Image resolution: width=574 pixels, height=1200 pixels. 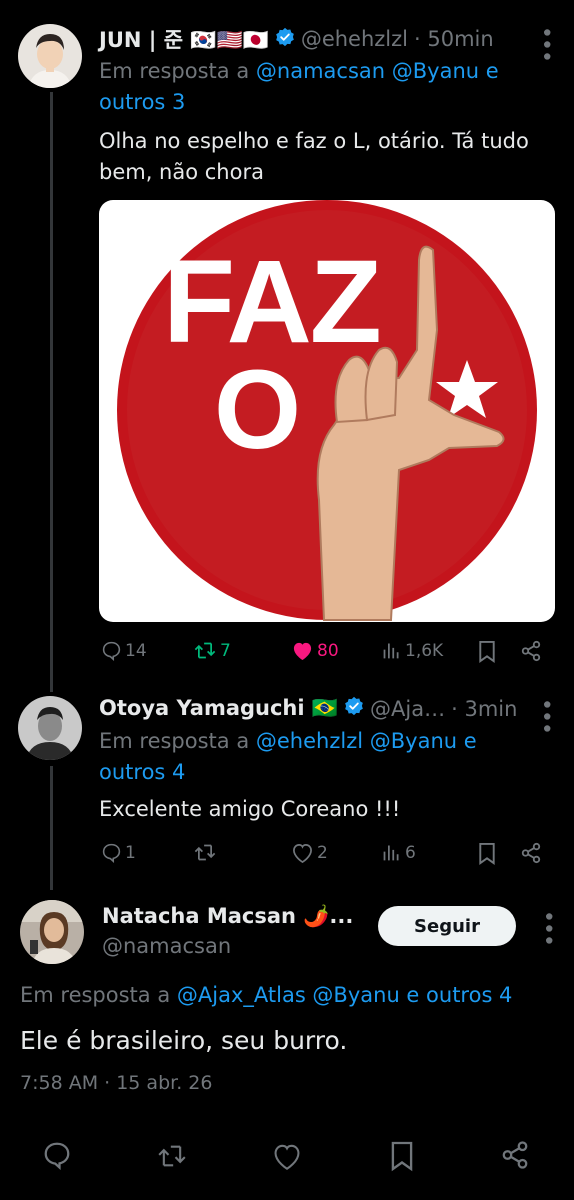 I want to click on avatar-otoya, so click(x=50, y=728).